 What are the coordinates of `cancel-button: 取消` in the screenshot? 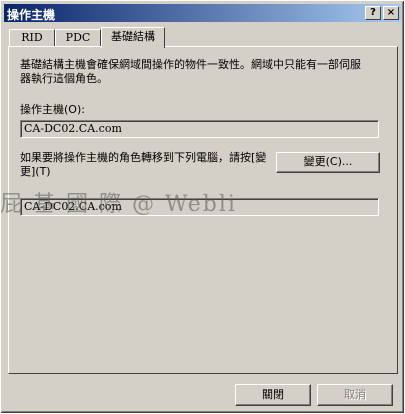 It's located at (355, 395).